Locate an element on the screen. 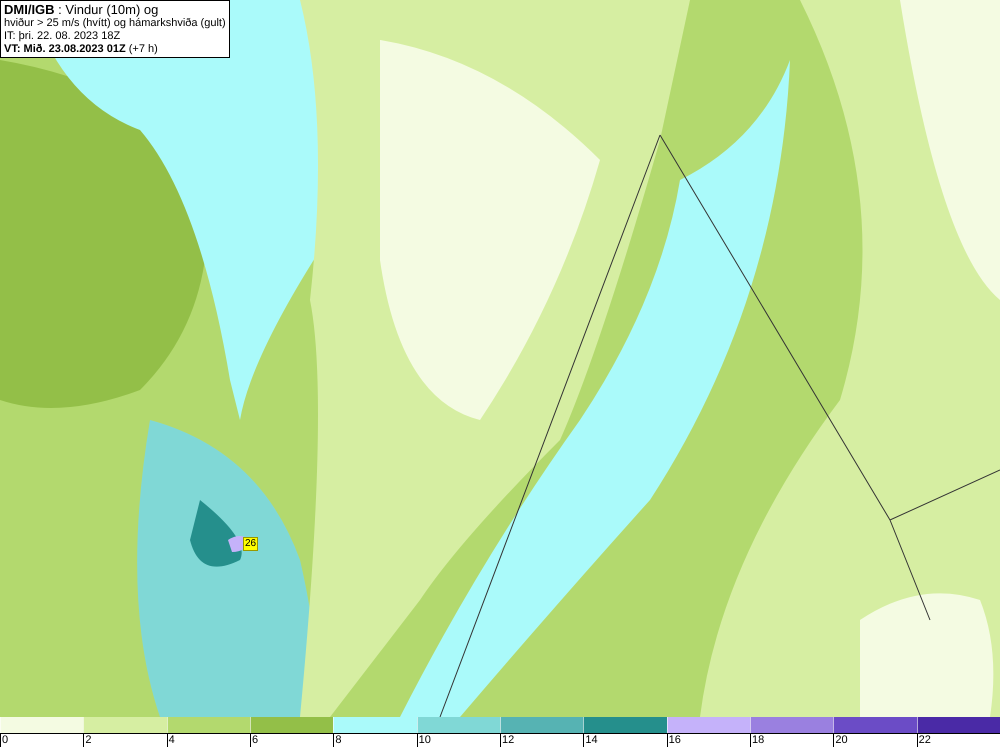  legend-tick-label: 14 is located at coordinates (590, 740).